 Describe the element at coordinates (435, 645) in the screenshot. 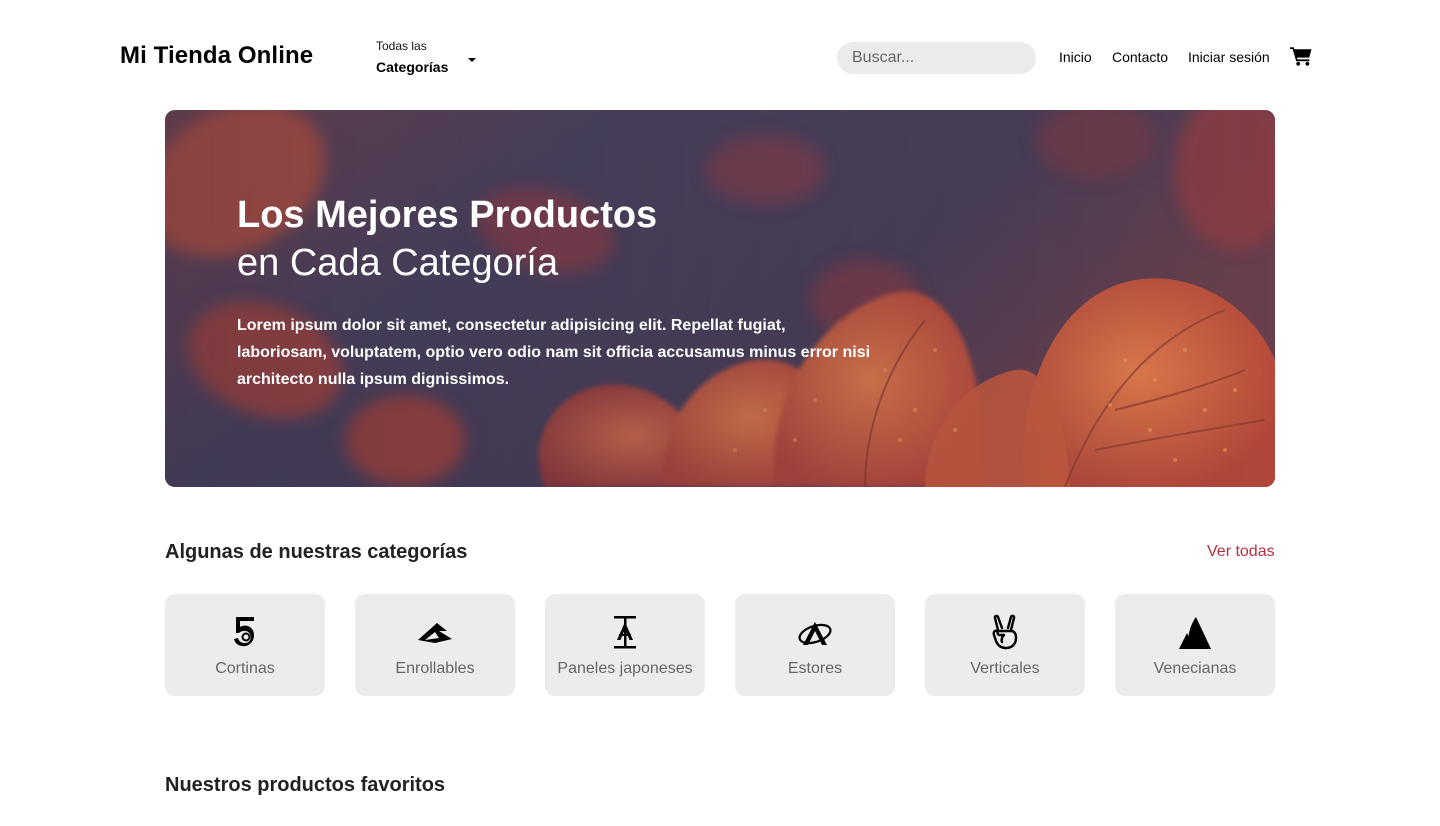

I see `category-card-enrollables: Enrollables` at that location.